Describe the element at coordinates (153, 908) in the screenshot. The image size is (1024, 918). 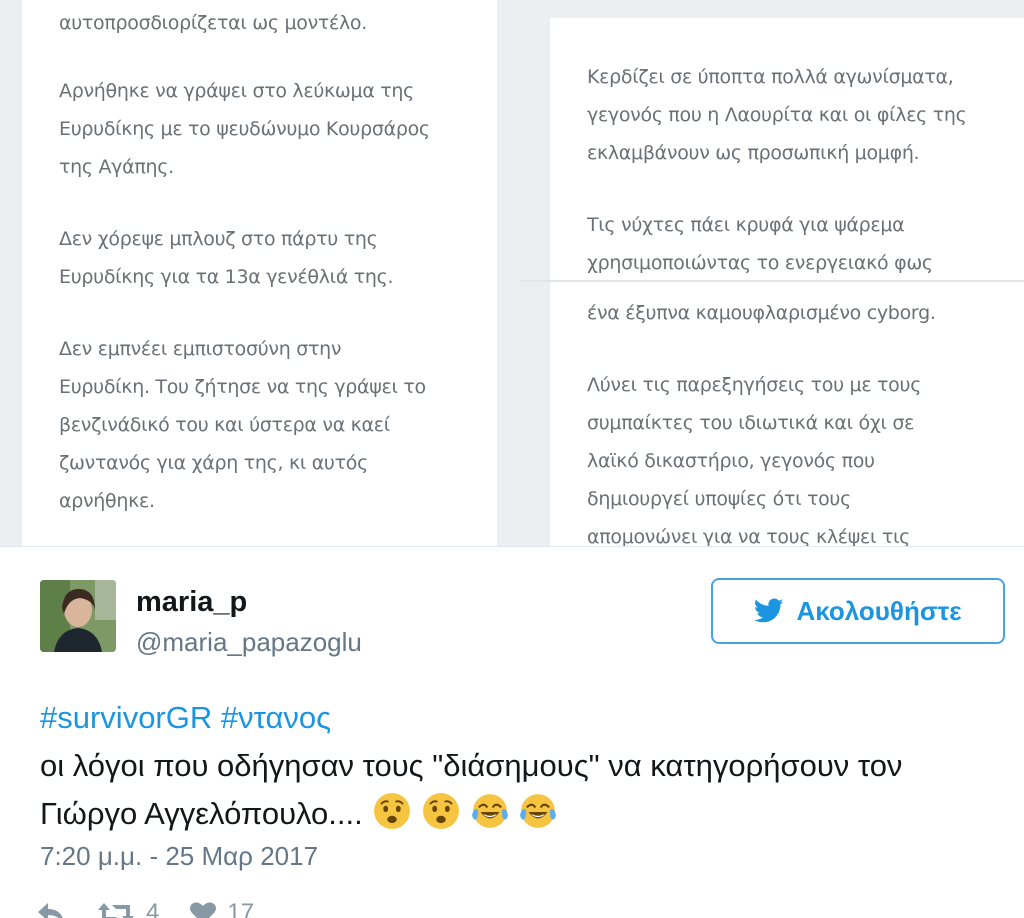
I see `retweet-count: 4` at that location.